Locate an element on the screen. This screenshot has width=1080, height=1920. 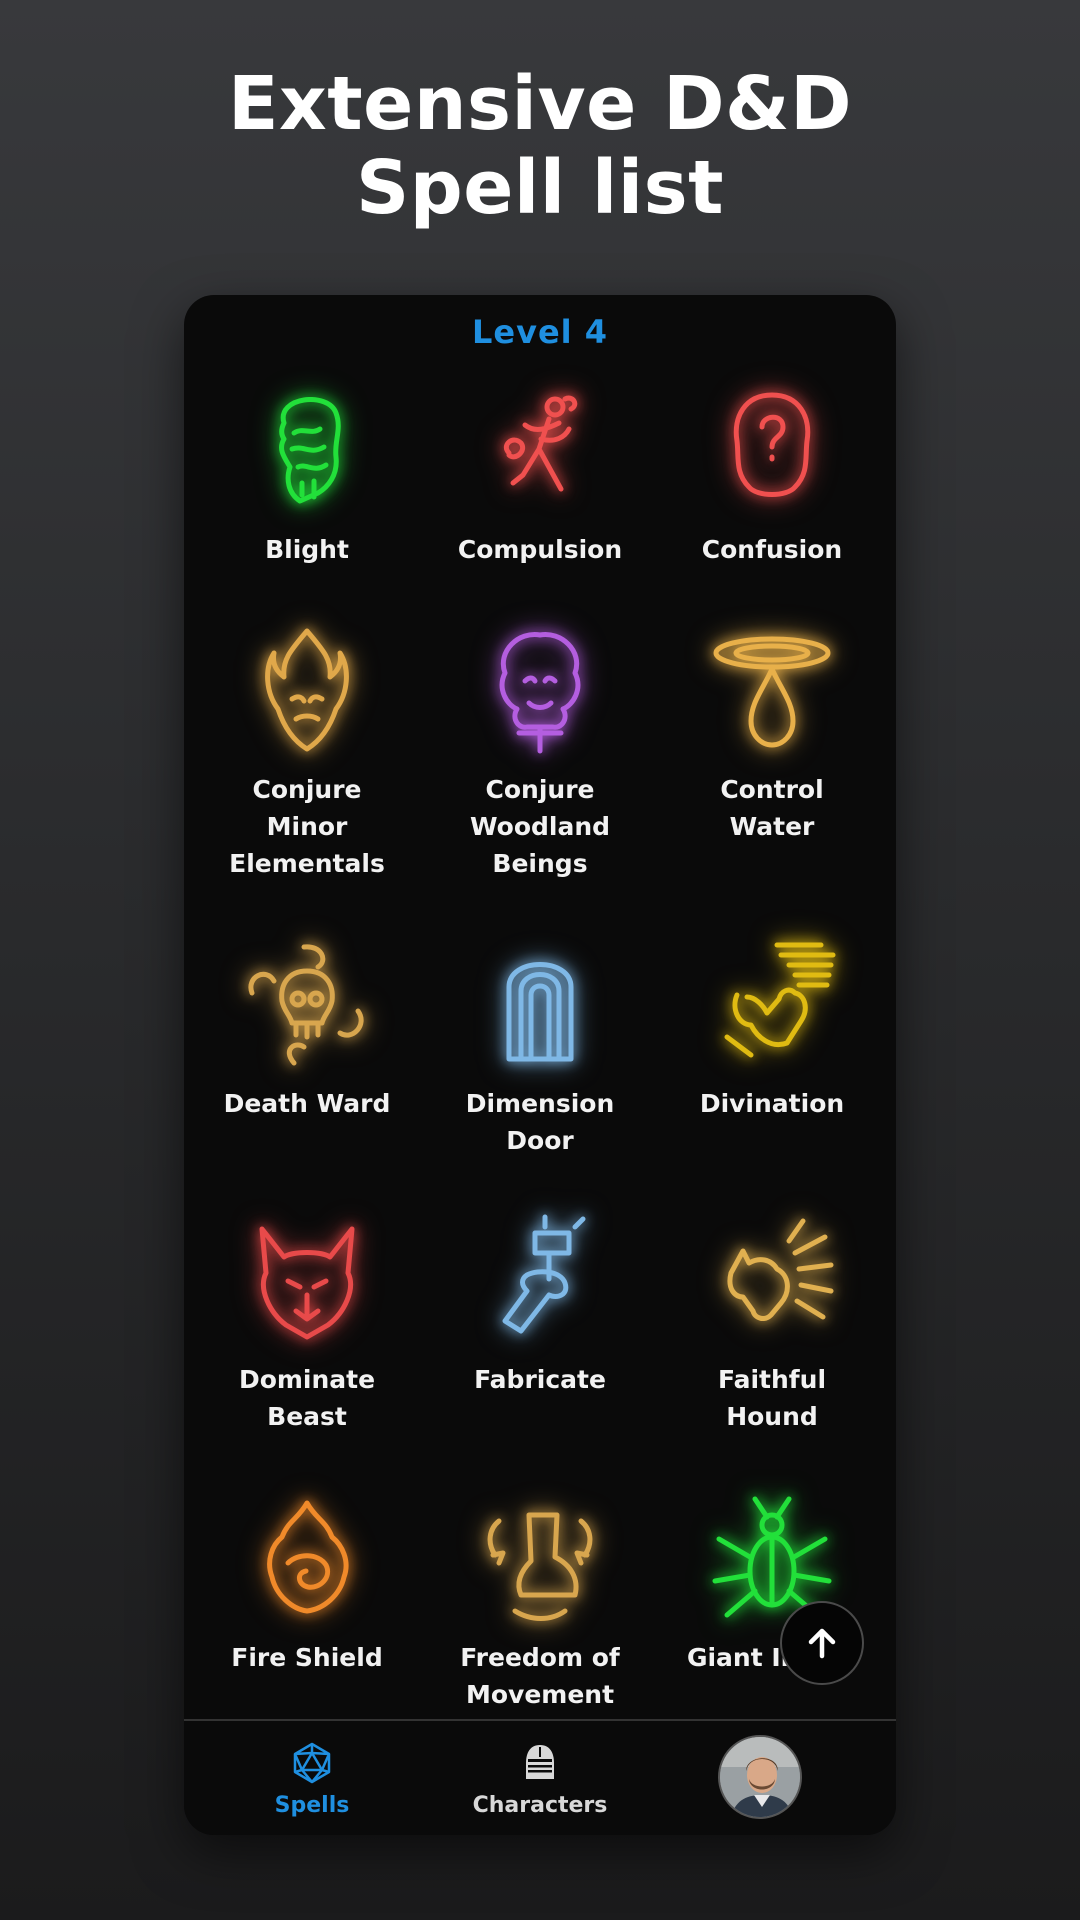
knight-helmet-icon is located at coordinates (540, 1762).